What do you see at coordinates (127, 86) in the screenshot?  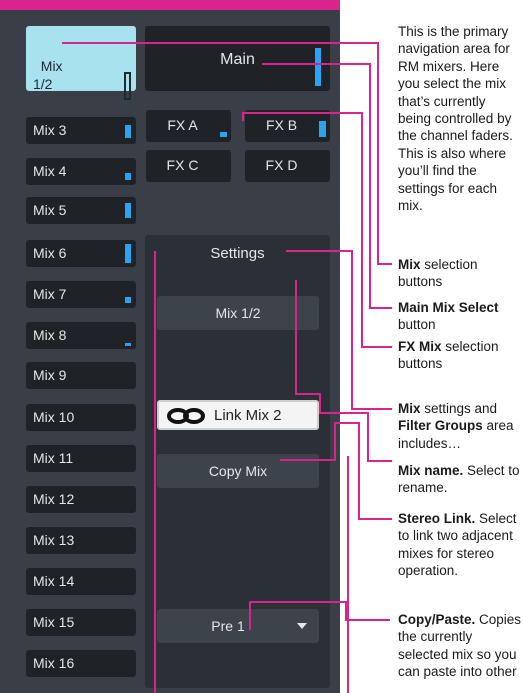 I see `mix-1-2-meter` at bounding box center [127, 86].